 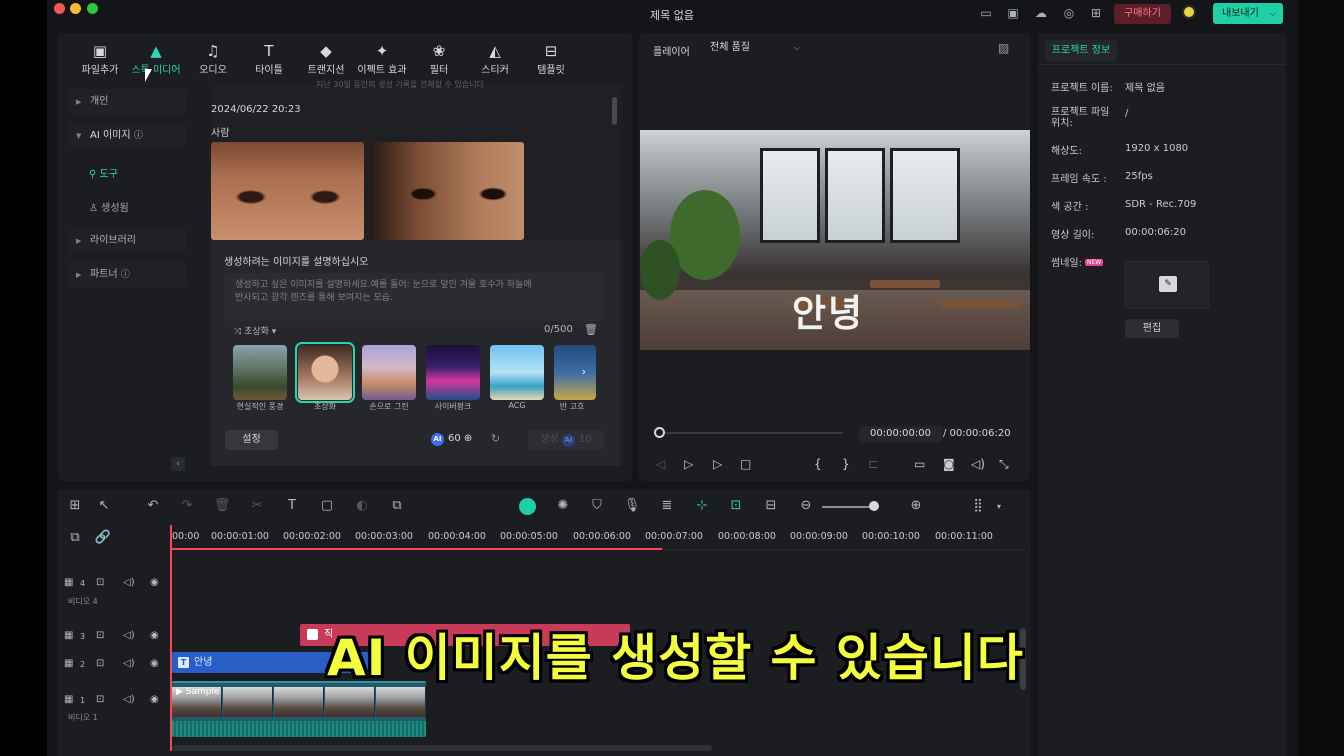 What do you see at coordinates (127, 240) in the screenshot?
I see `sidebar-item-library: ▶ 라이브러리` at bounding box center [127, 240].